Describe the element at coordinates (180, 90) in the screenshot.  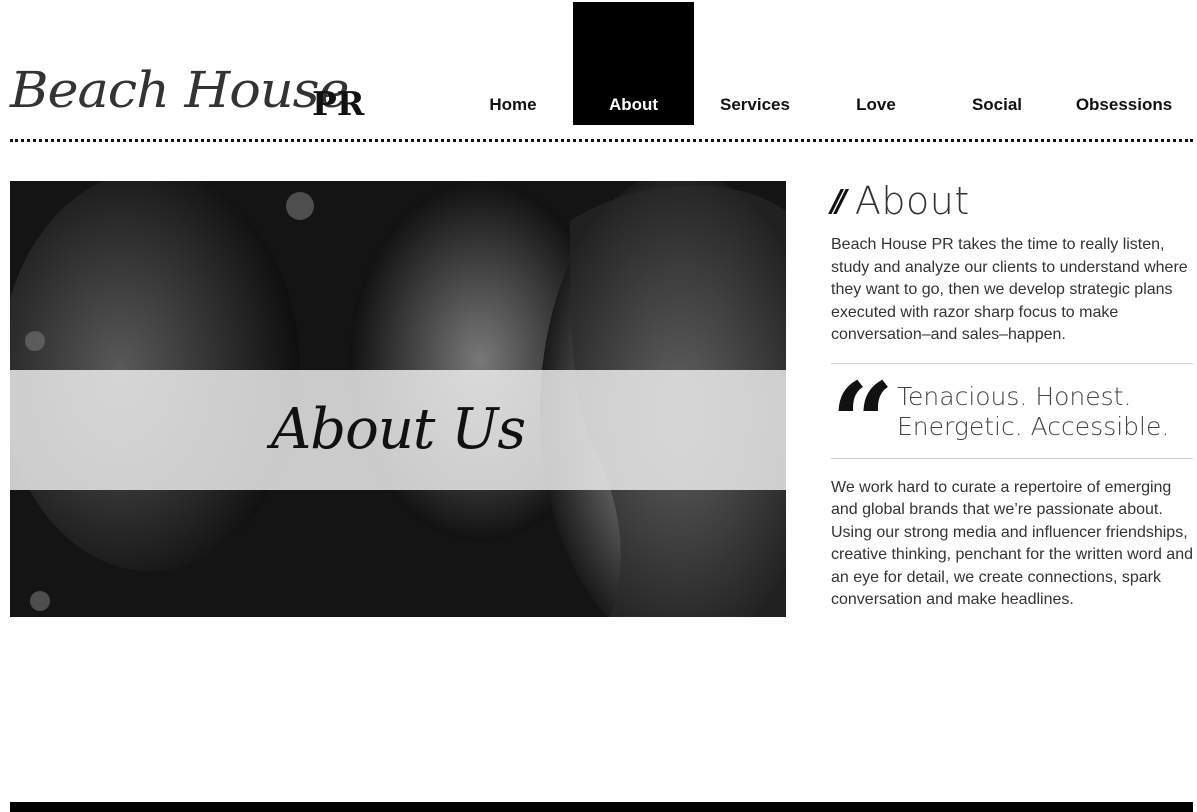
I see `brand-script-name: Beach House` at that location.